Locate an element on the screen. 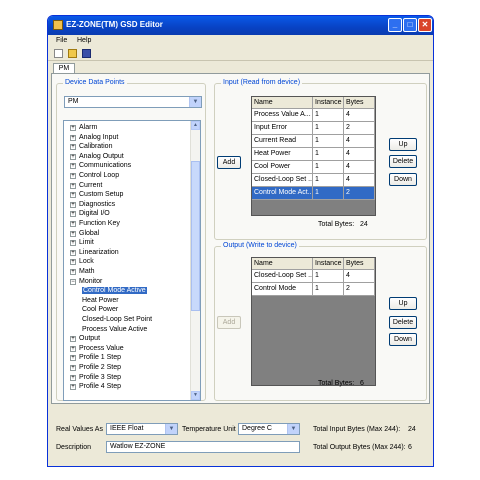 The height and width of the screenshot is (480, 480). input-group-label: Input (Read from device) is located at coordinates (262, 82).